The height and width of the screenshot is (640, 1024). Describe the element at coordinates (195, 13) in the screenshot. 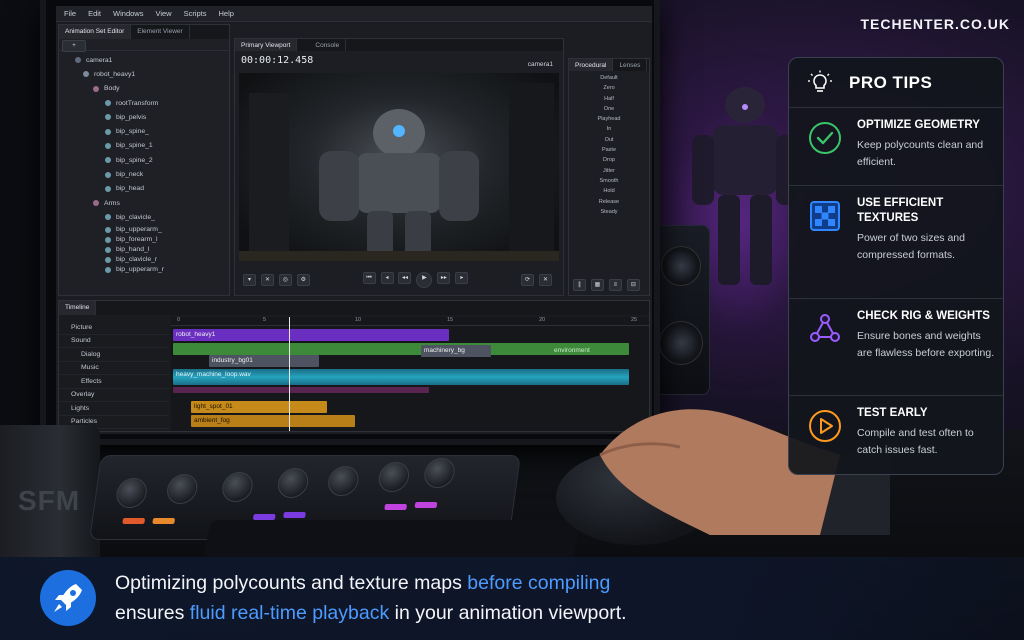

I see `menu-scripts: Scripts` at that location.